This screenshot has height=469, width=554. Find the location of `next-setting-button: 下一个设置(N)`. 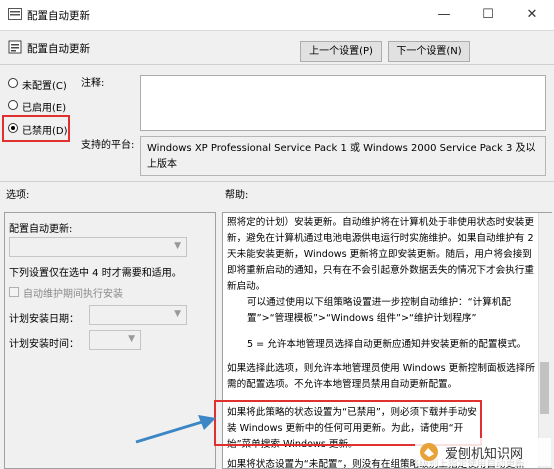

next-setting-button: 下一个设置(N) is located at coordinates (429, 51).